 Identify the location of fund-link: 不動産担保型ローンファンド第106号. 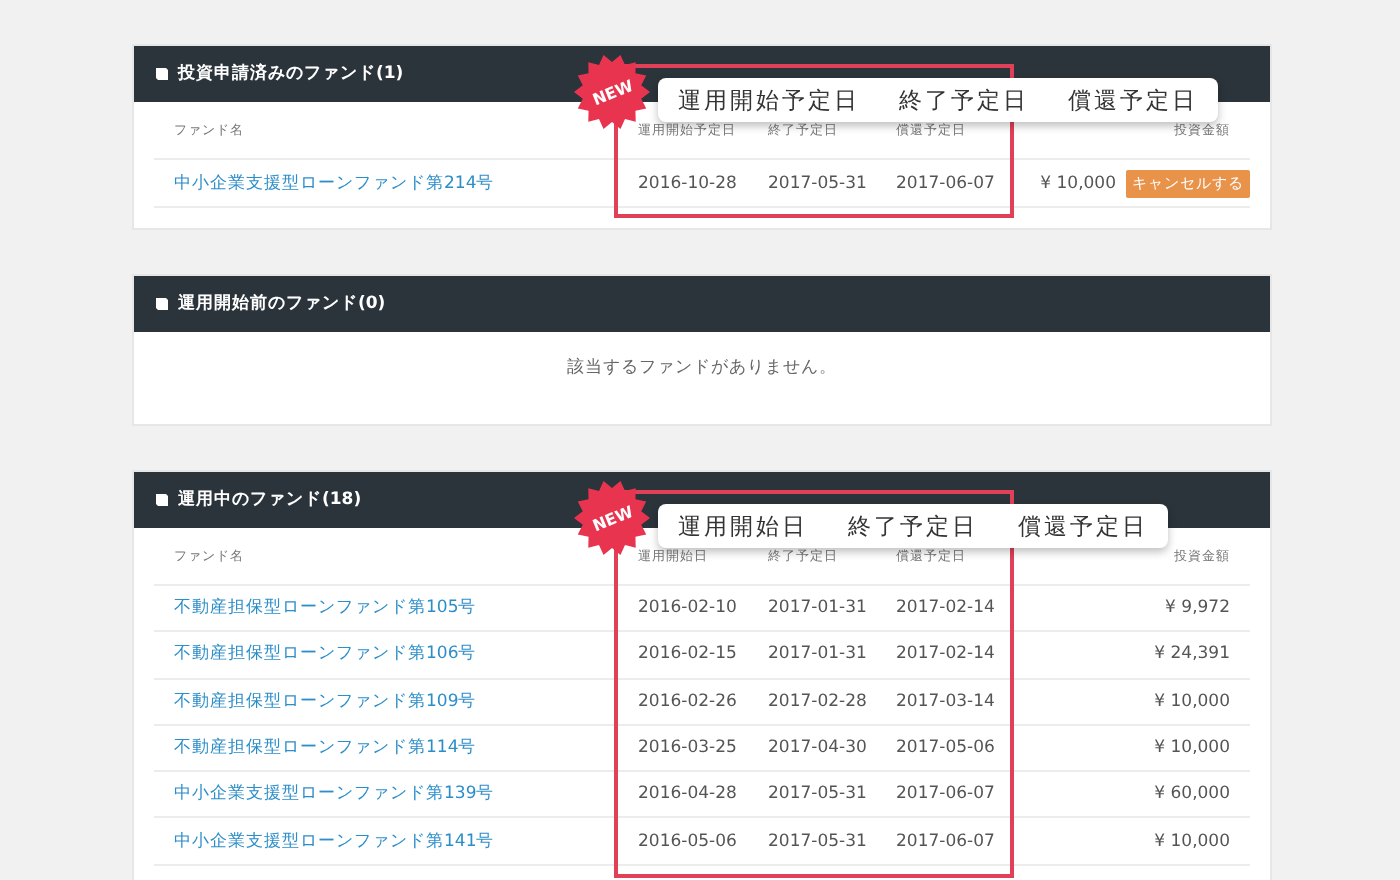
(406, 654).